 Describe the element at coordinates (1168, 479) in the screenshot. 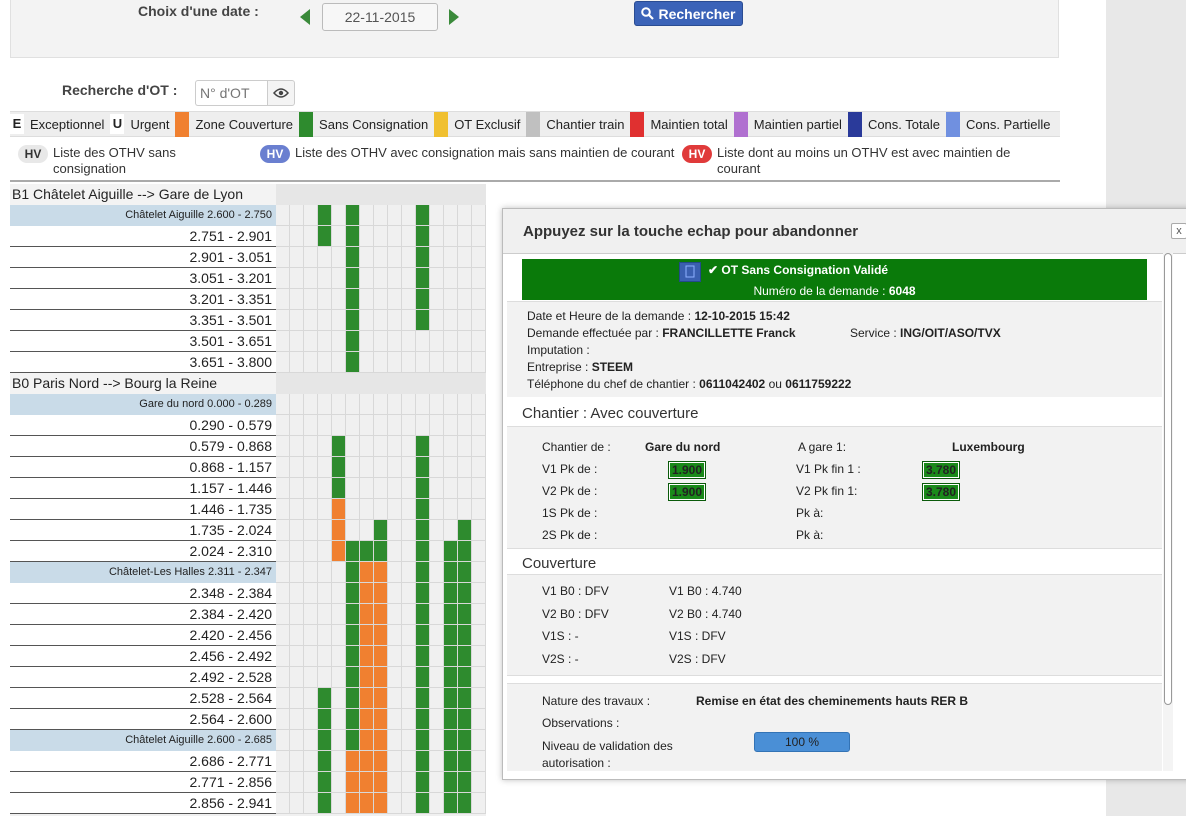

I see `scrollbar-thumb` at that location.